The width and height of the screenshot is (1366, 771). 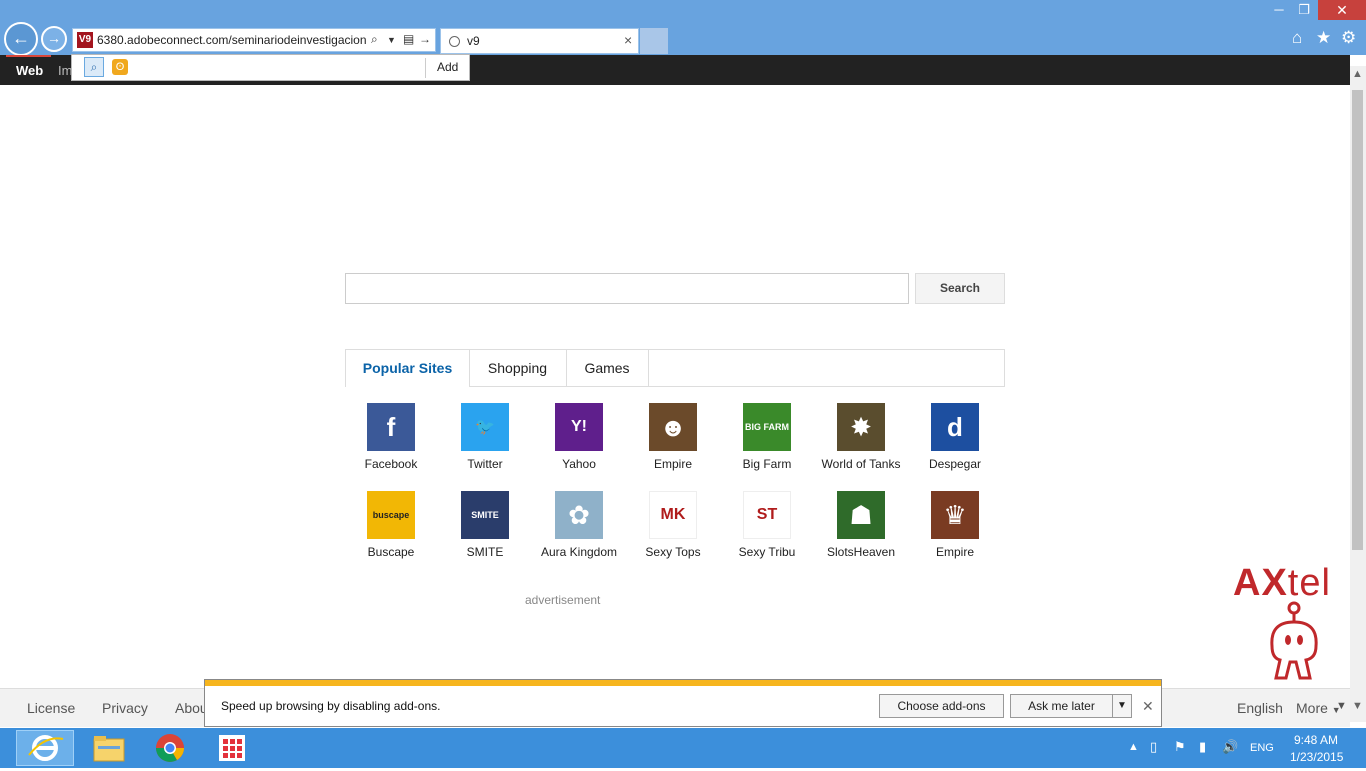 What do you see at coordinates (1341, 706) in the screenshot?
I see `chevron-down-icon: ▼` at bounding box center [1341, 706].